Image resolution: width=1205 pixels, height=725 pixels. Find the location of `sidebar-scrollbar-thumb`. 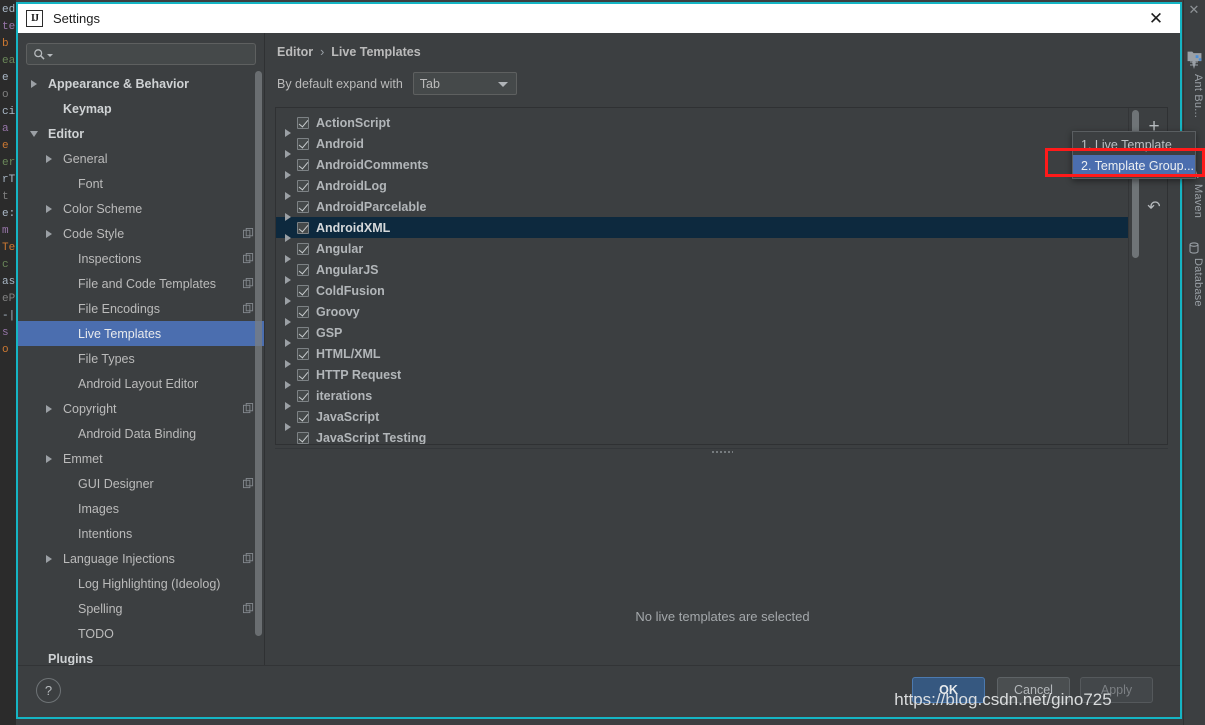

sidebar-scrollbar-thumb is located at coordinates (258, 353).